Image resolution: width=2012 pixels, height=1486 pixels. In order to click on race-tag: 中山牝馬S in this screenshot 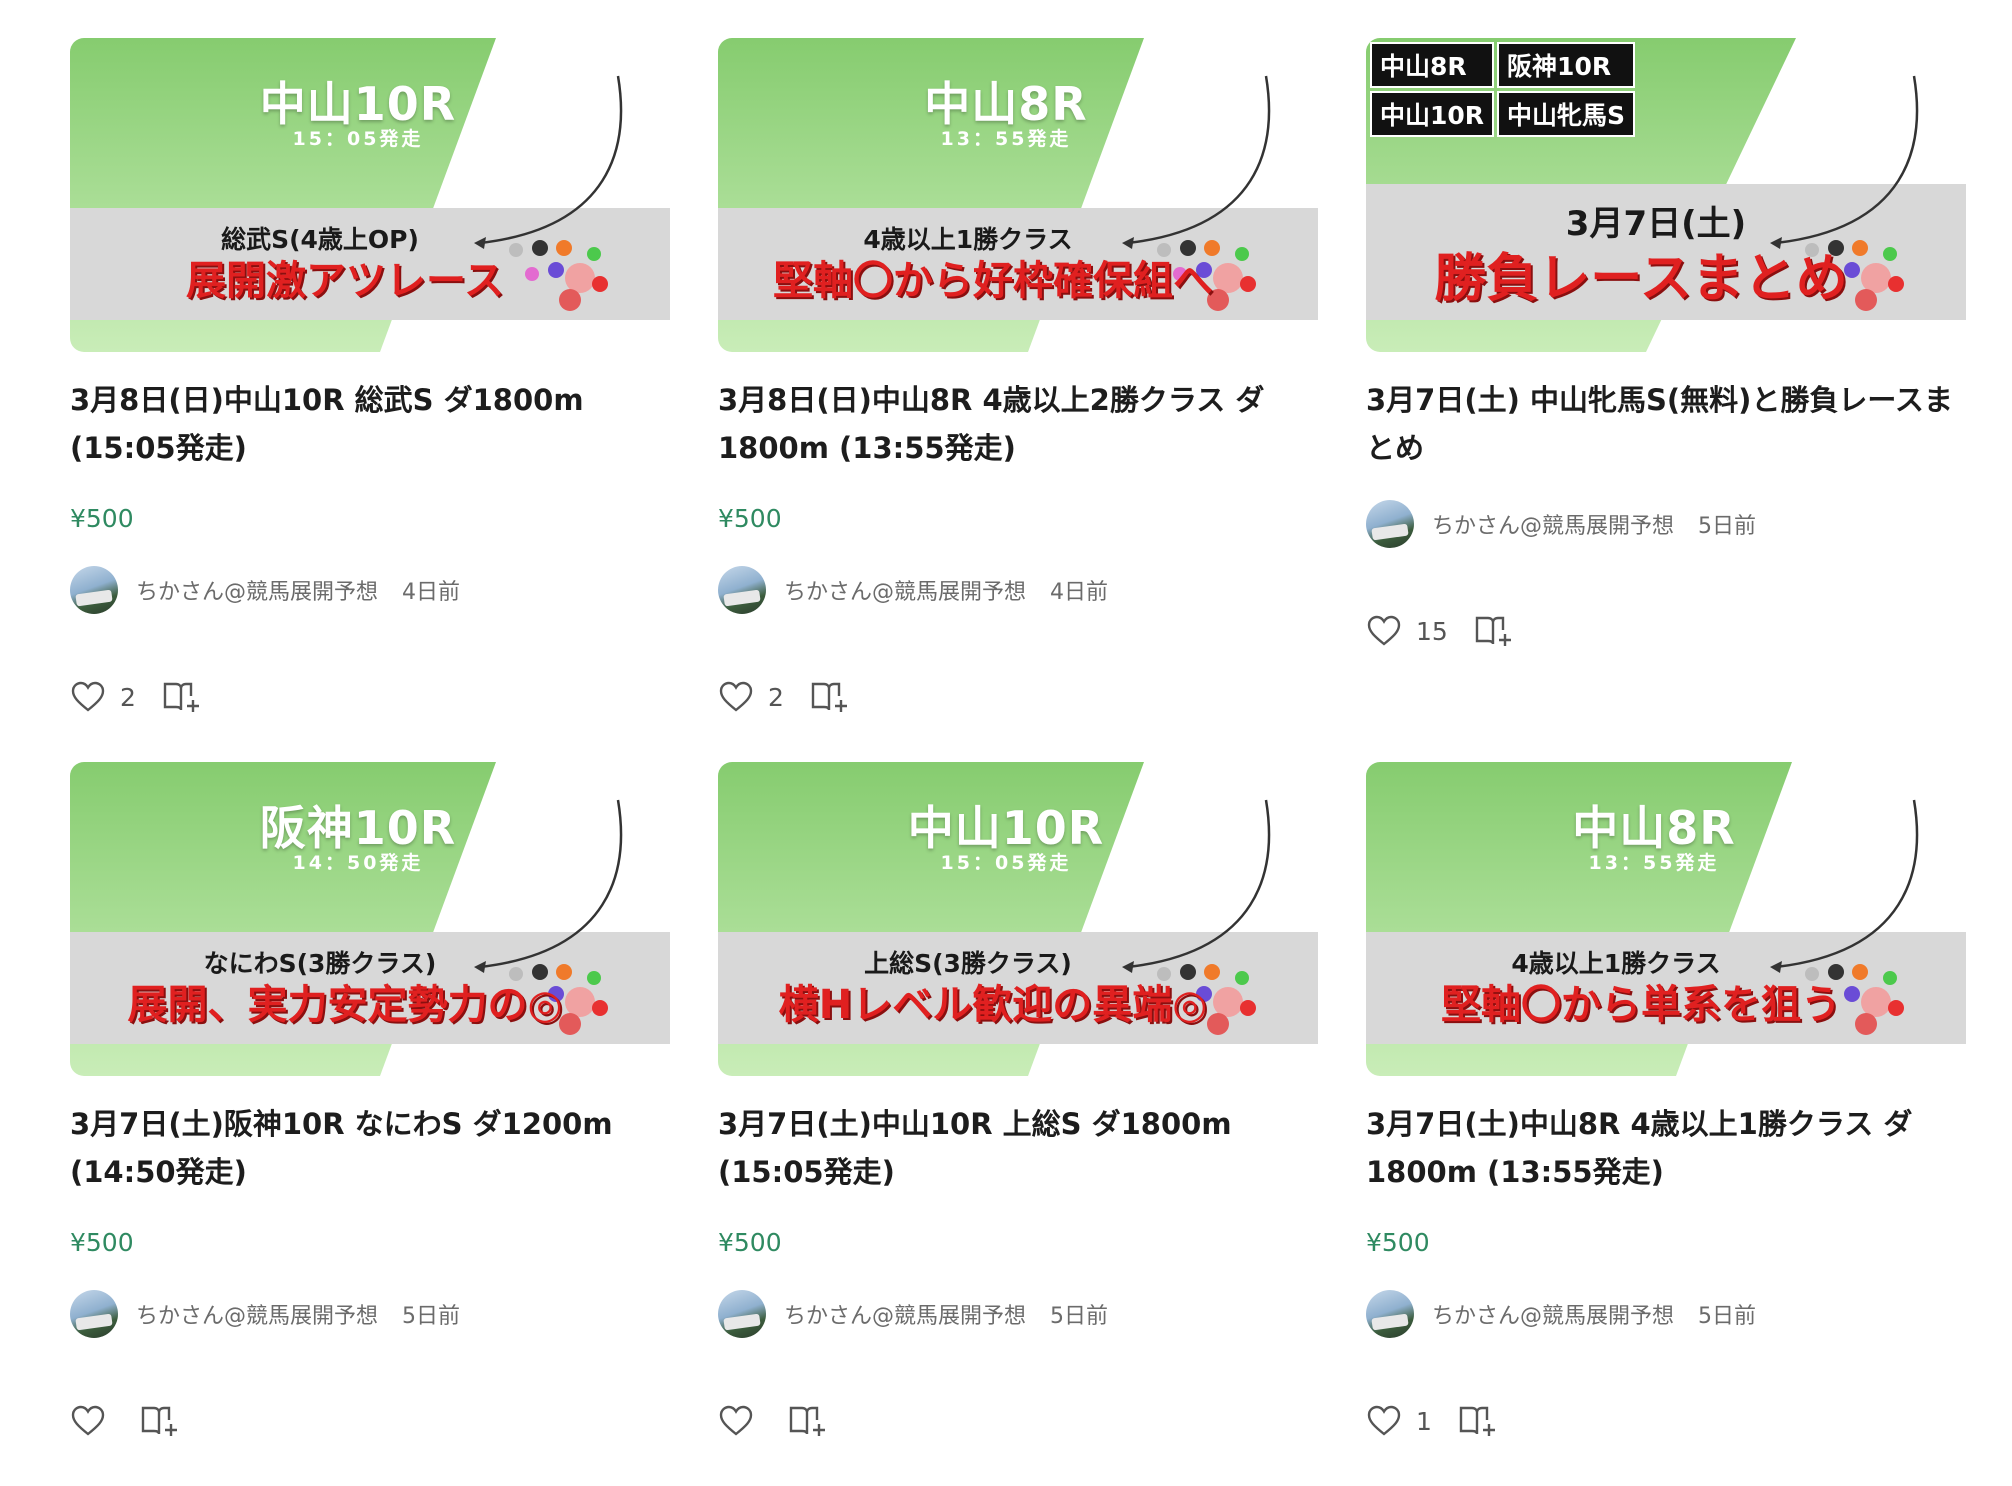, I will do `click(1566, 114)`.